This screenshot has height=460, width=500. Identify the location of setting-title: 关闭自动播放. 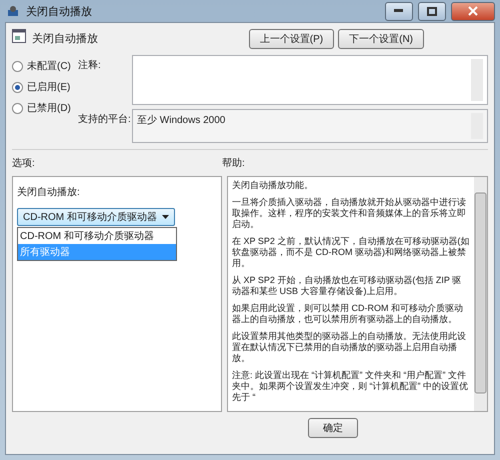
(65, 39).